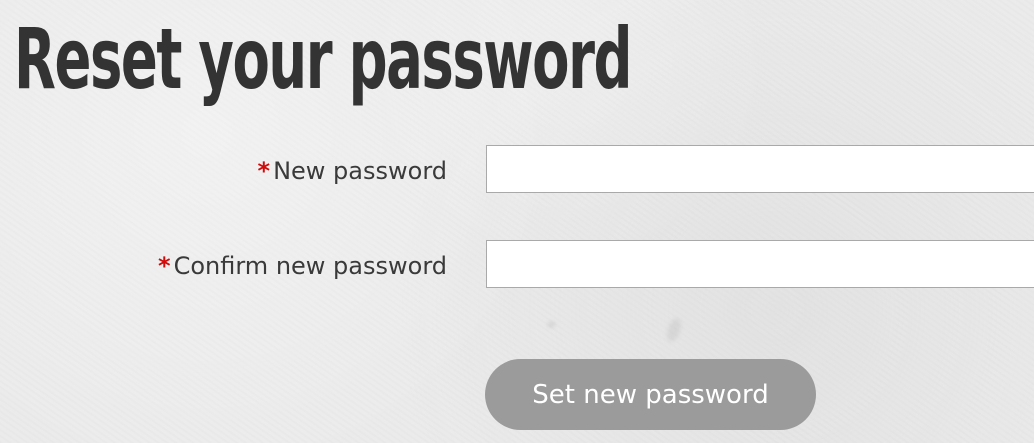 The width and height of the screenshot is (1034, 443). I want to click on set-new-password-button: Set new password, so click(650, 394).